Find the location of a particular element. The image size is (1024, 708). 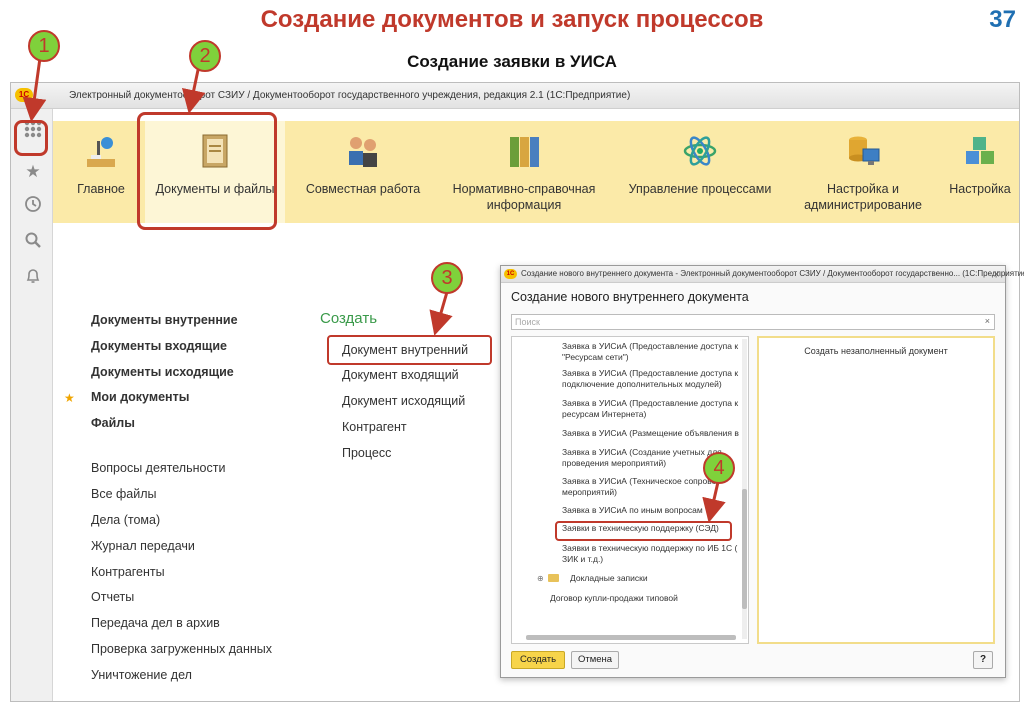

nav-link: Контрагенты is located at coordinates (128, 572).